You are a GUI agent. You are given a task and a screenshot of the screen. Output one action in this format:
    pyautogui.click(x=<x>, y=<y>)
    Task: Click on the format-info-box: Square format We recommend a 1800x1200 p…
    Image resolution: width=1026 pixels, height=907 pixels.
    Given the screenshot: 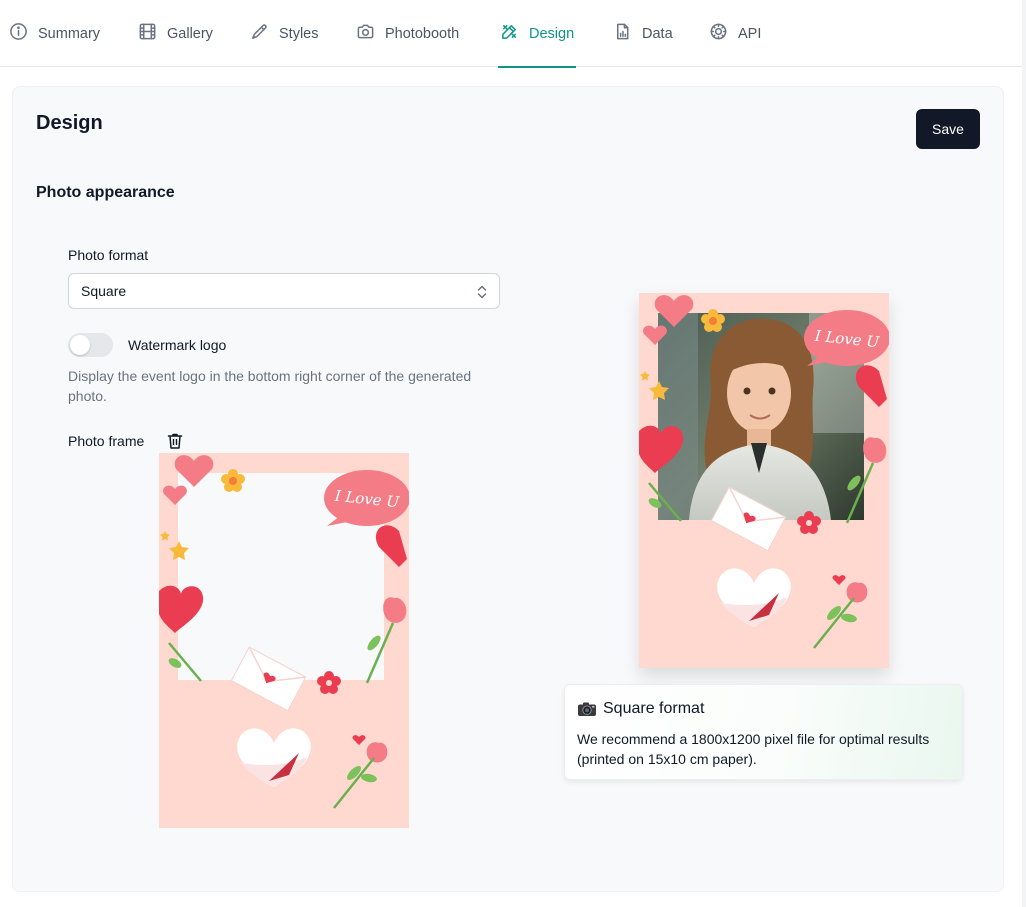 What is the action you would take?
    pyautogui.click(x=763, y=732)
    